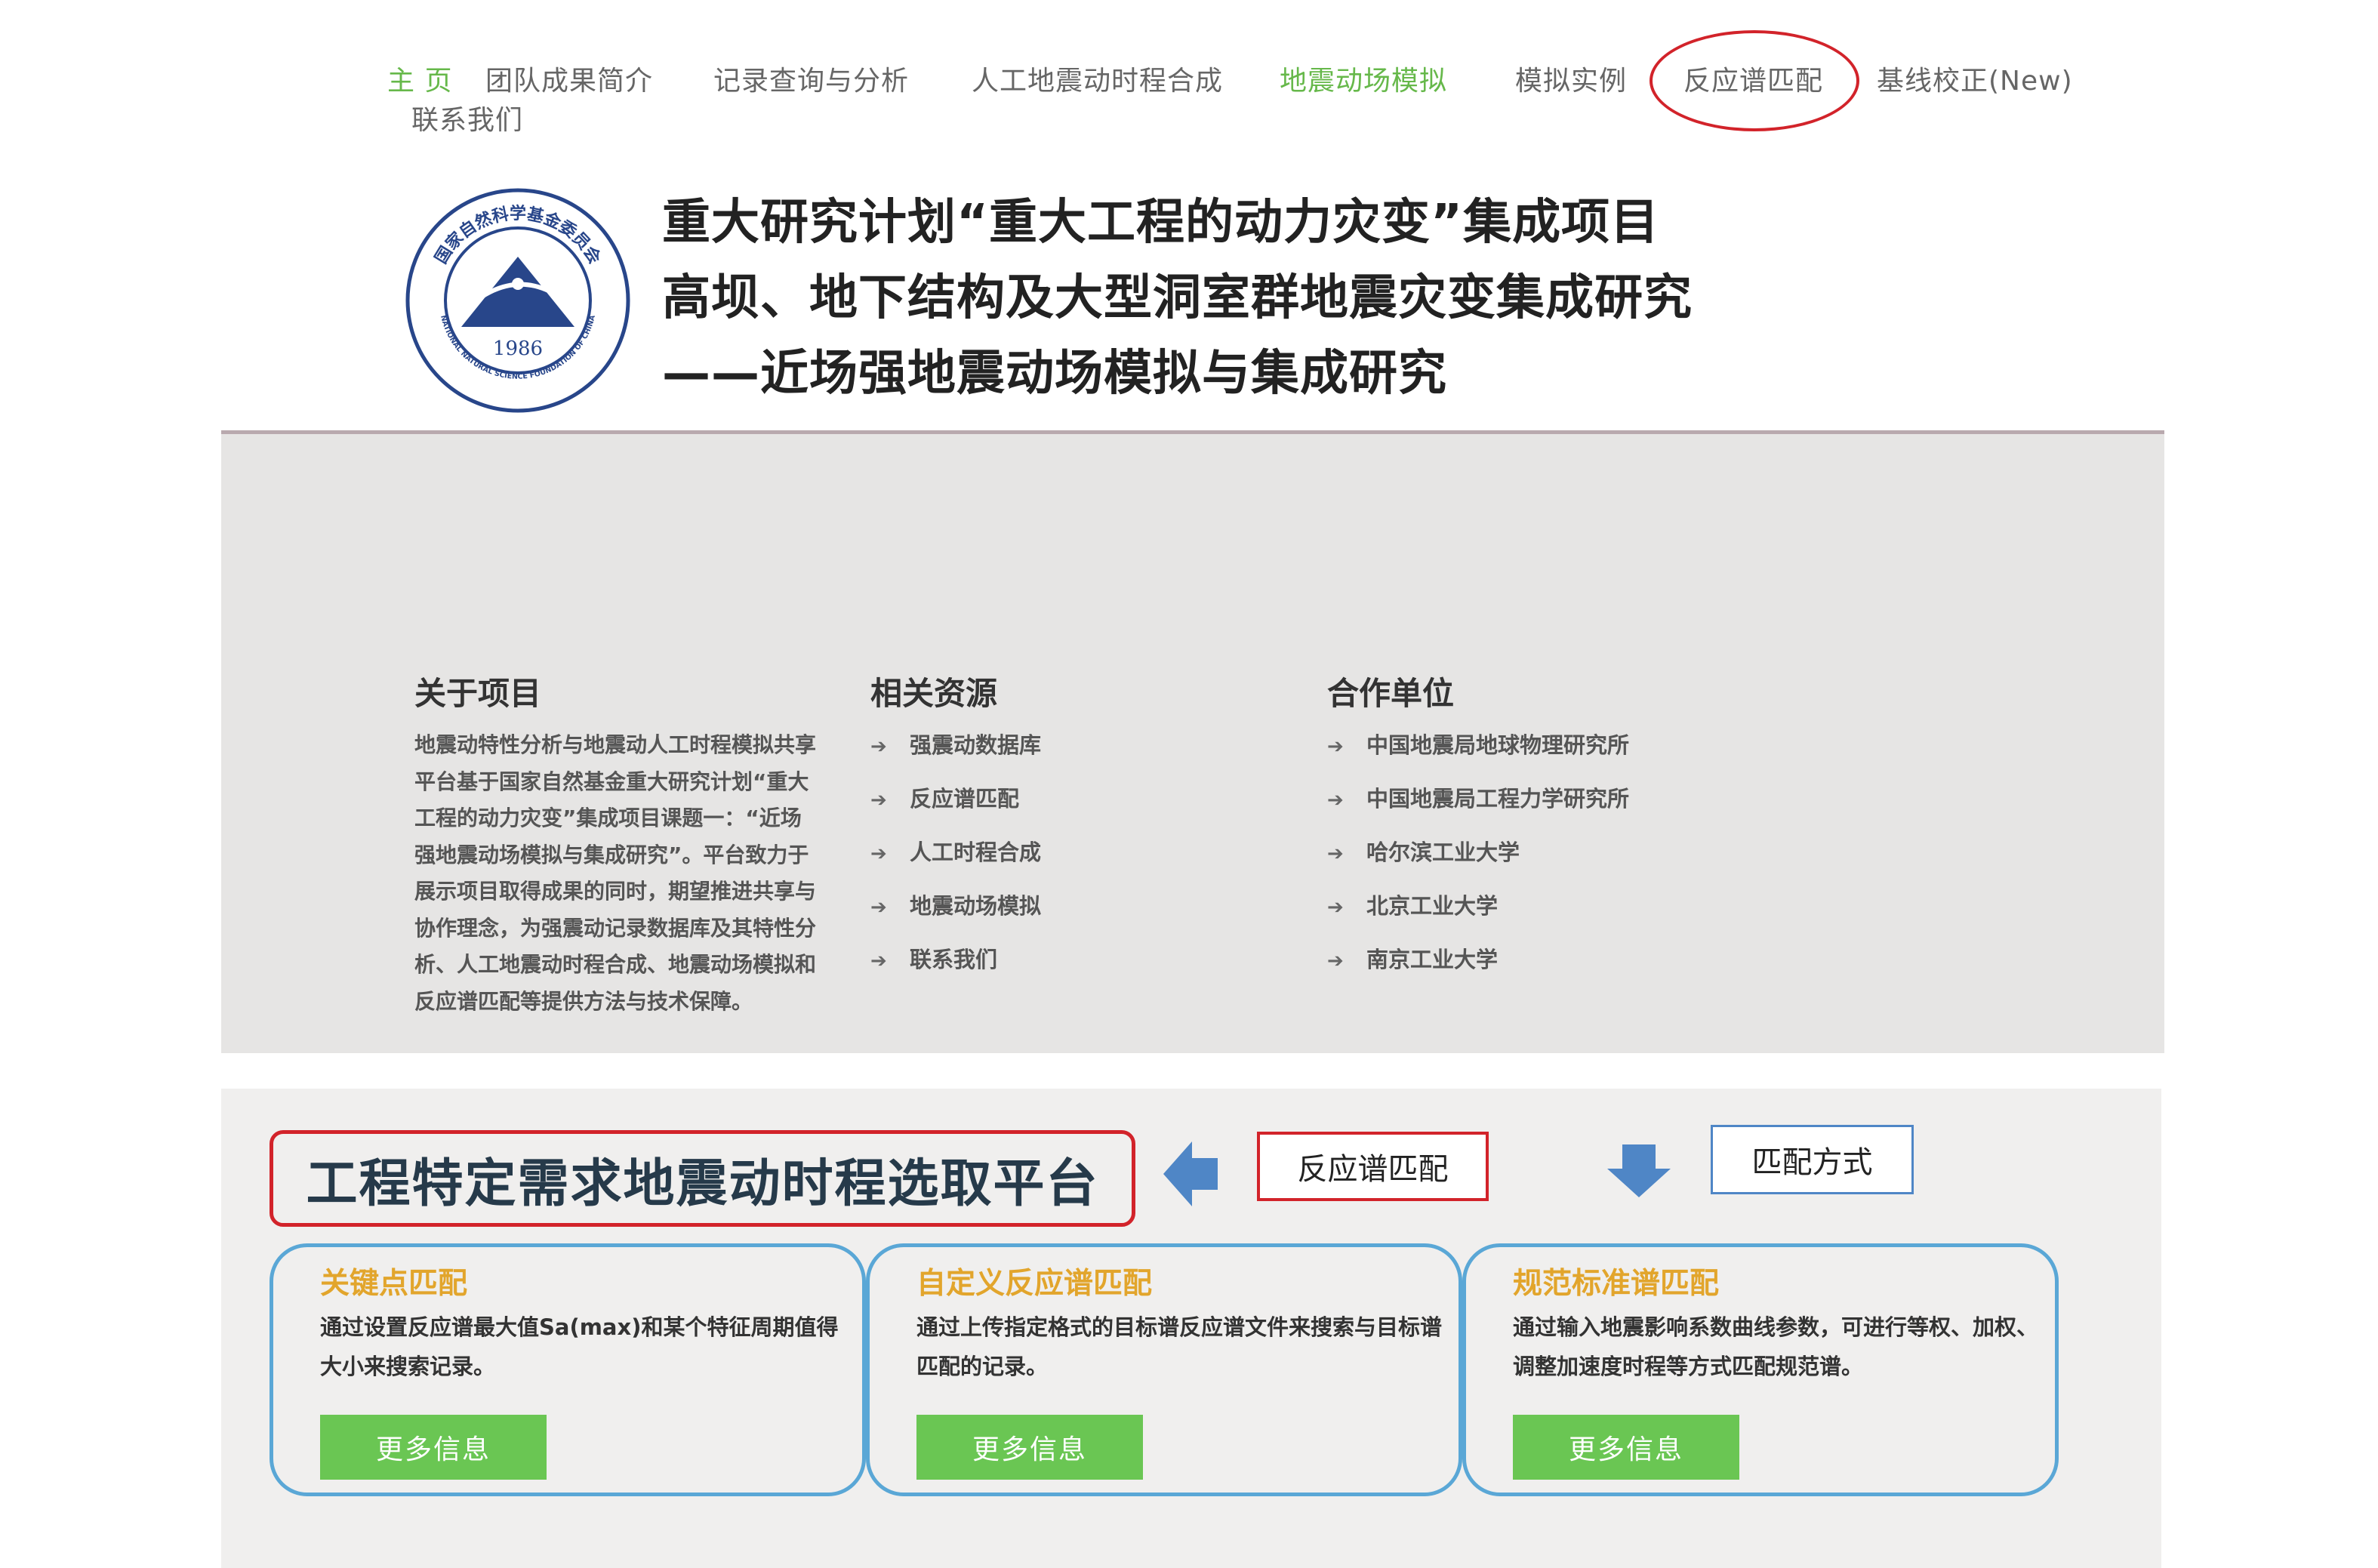  Describe the element at coordinates (478, 693) in the screenshot. I see `about-title: 关于项目` at that location.